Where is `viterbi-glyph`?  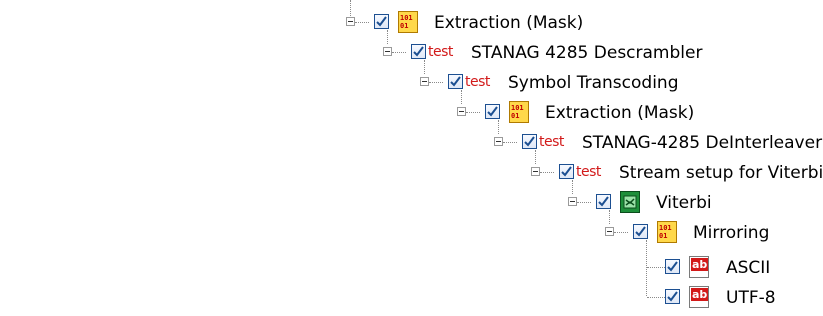 viterbi-glyph is located at coordinates (630, 202).